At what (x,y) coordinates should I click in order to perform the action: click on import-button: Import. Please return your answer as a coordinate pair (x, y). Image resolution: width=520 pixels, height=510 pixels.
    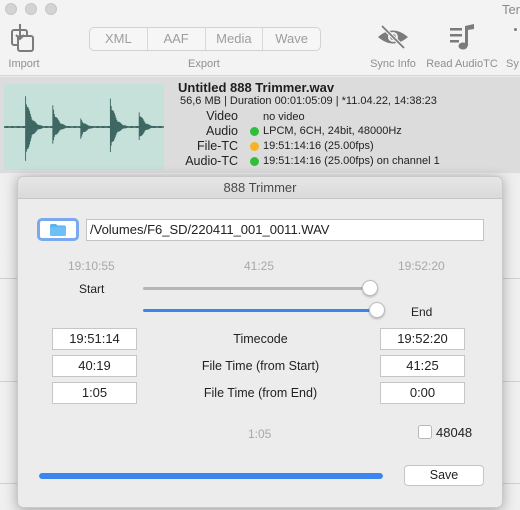
    Looking at the image, I should click on (24, 48).